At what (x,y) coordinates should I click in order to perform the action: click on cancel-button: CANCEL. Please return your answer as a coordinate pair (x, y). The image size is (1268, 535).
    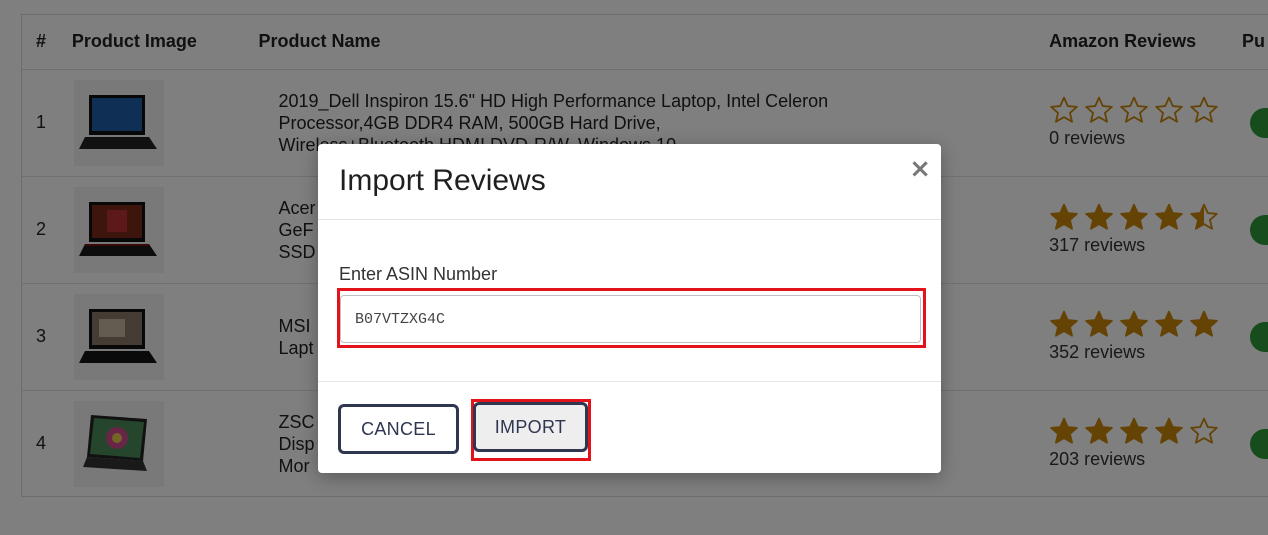
    Looking at the image, I should click on (398, 429).